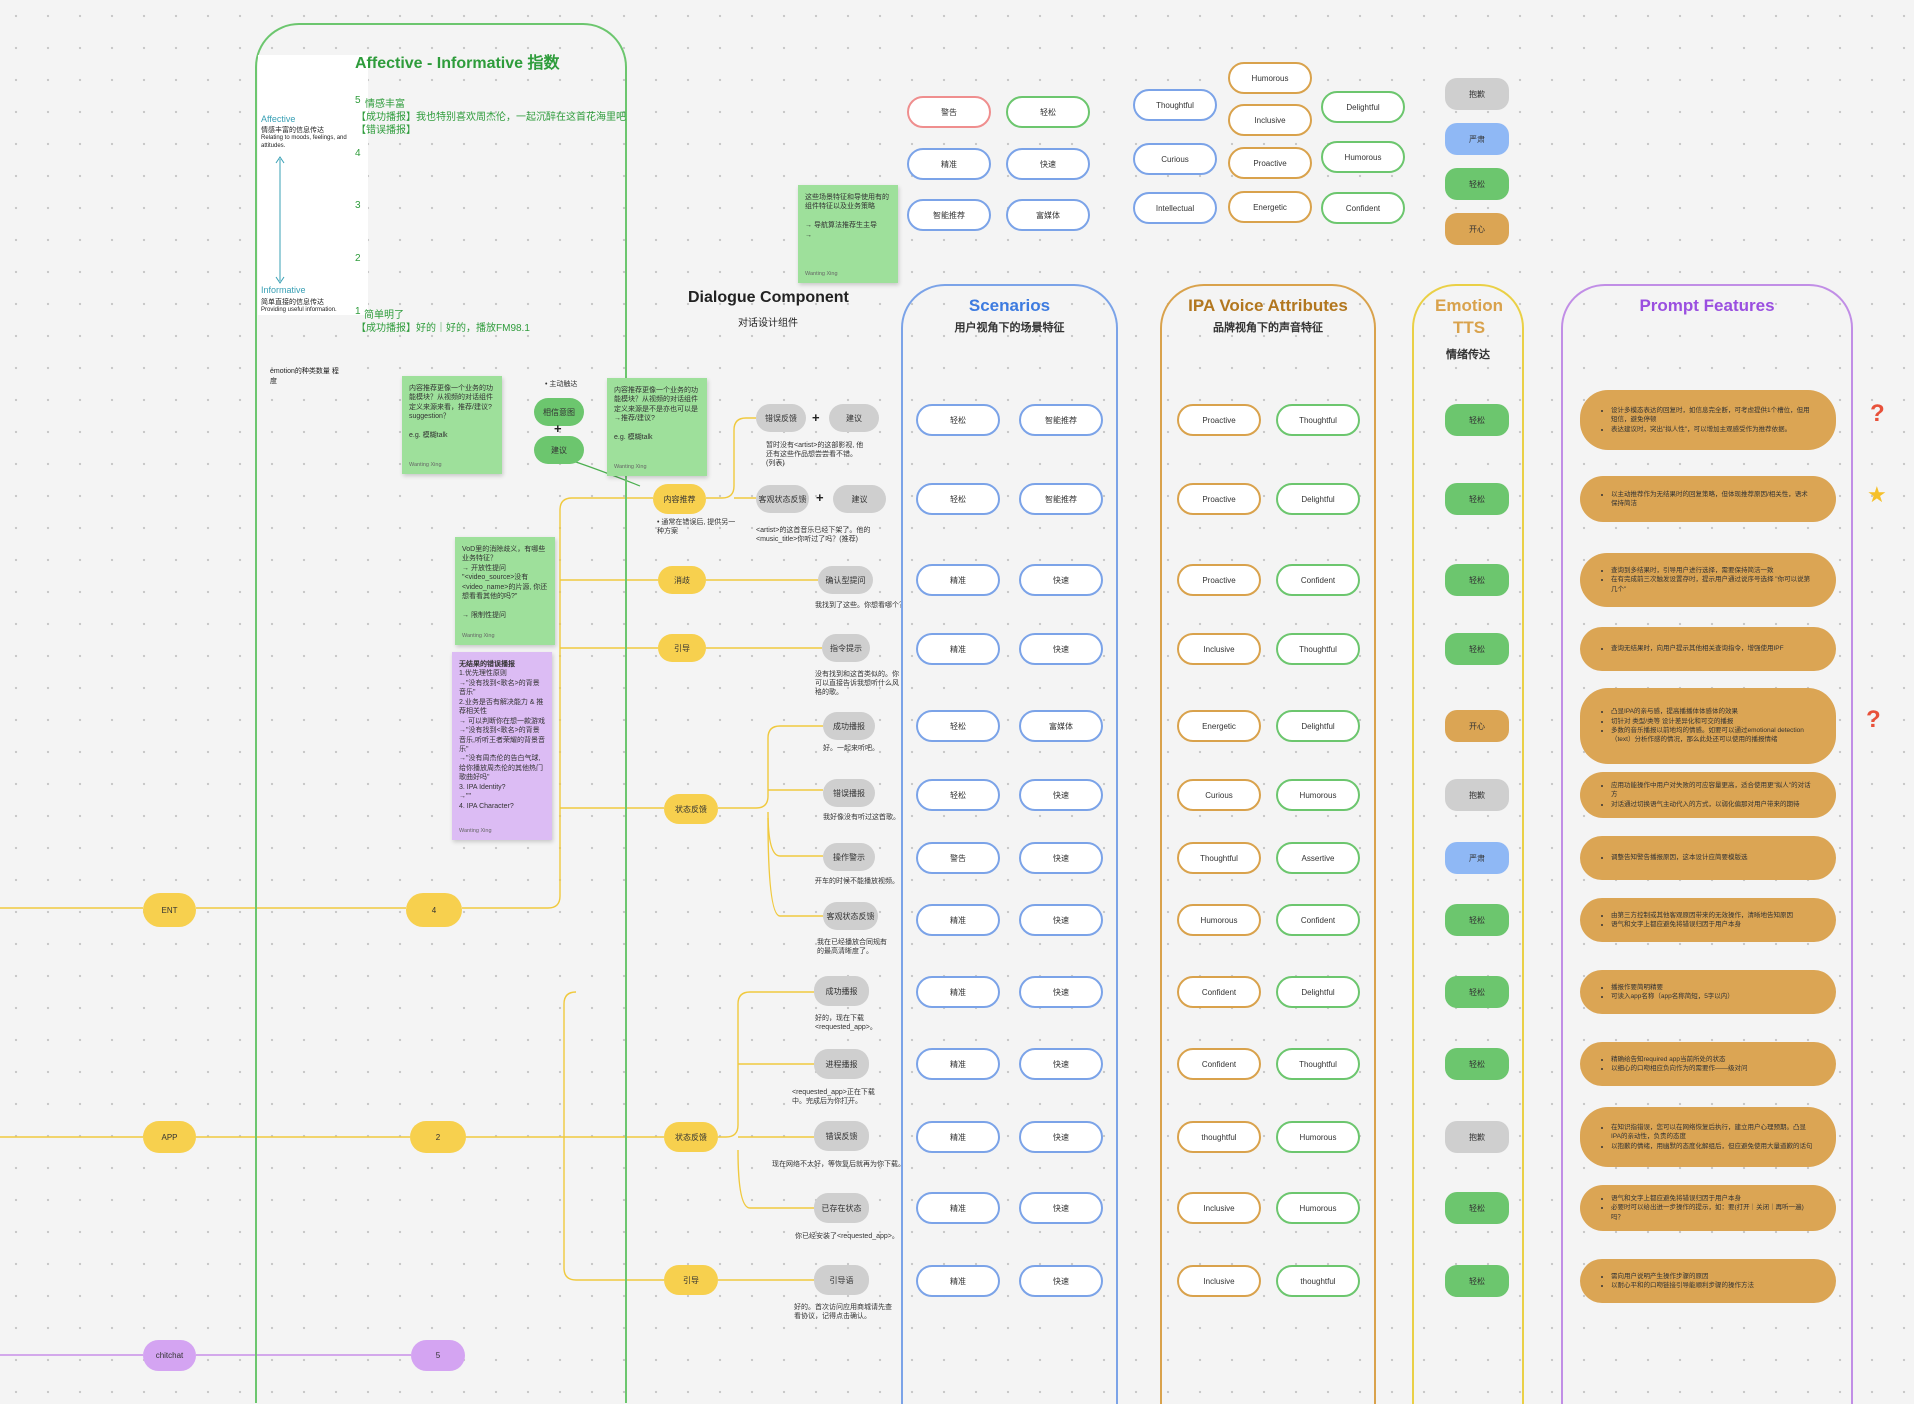  Describe the element at coordinates (841, 1208) in the screenshot. I see `already-exists-node: 已存在状态` at that location.